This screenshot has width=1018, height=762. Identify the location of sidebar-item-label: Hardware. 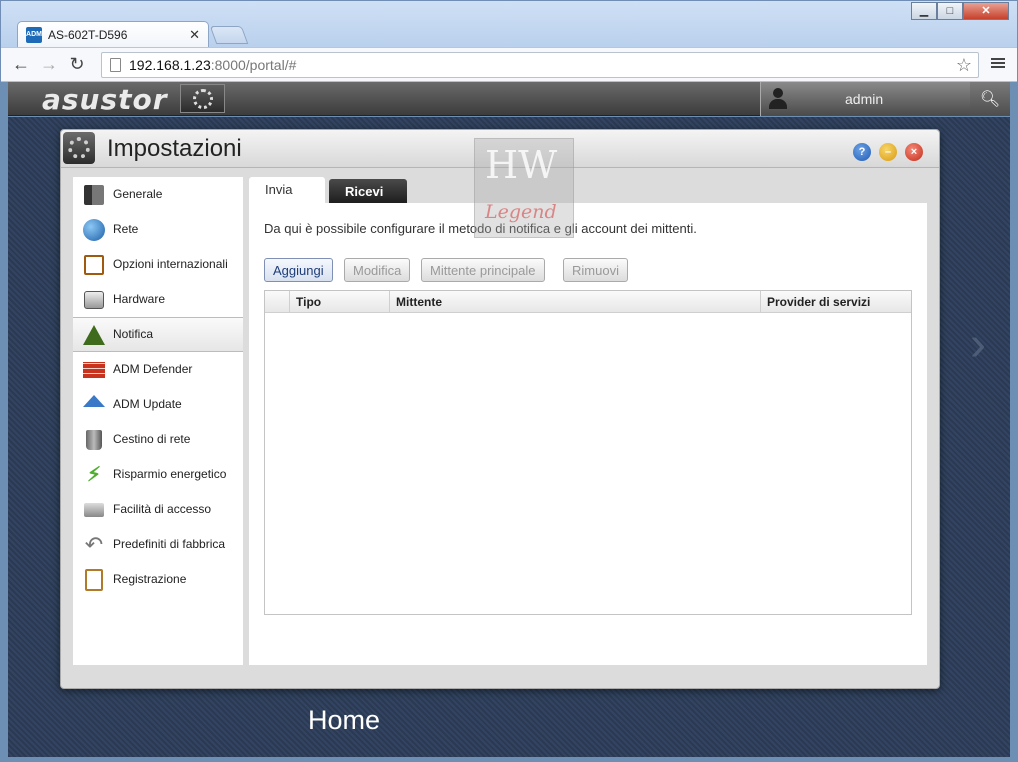
(139, 299).